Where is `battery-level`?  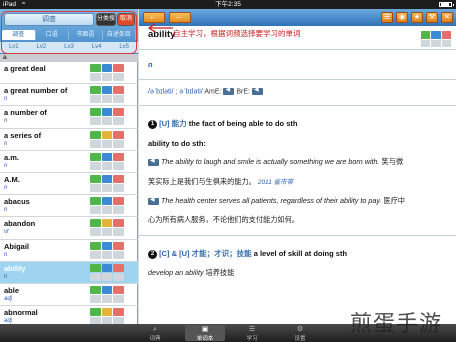
battery-level is located at coordinates (445, 4).